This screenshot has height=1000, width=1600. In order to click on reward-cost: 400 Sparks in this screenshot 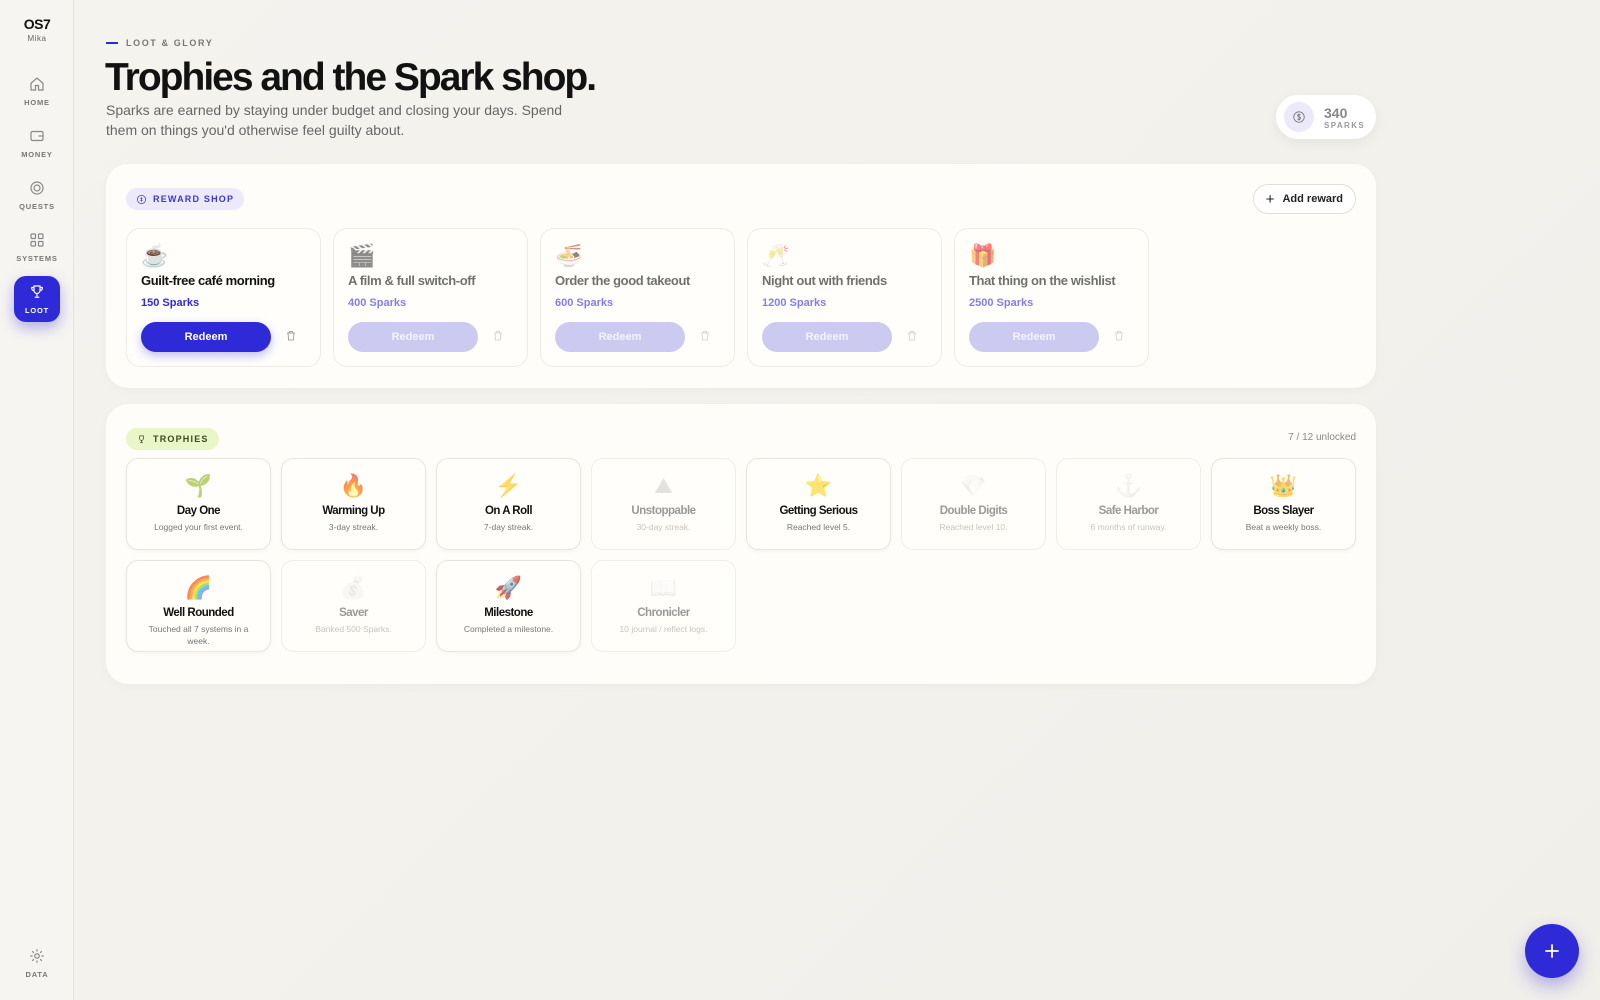, I will do `click(377, 303)`.